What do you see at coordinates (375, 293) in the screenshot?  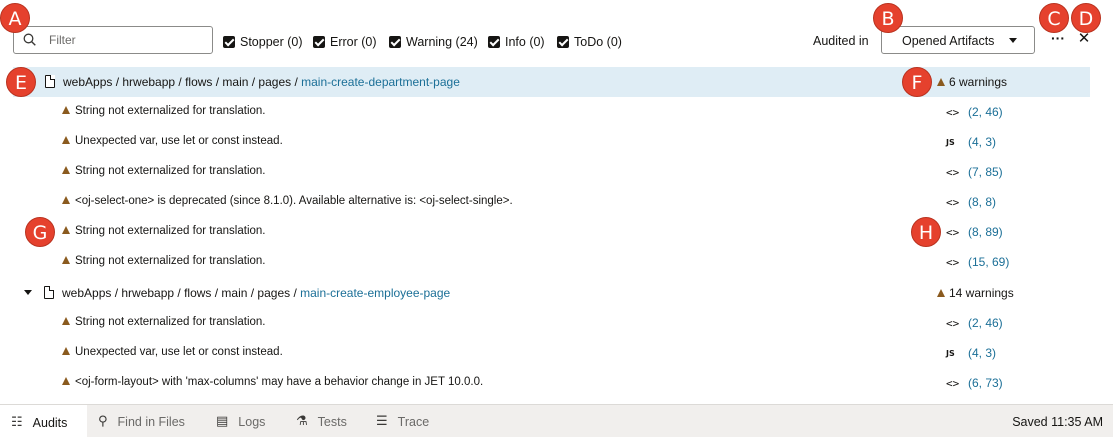 I see `file-path-link: main-create-employee-page` at bounding box center [375, 293].